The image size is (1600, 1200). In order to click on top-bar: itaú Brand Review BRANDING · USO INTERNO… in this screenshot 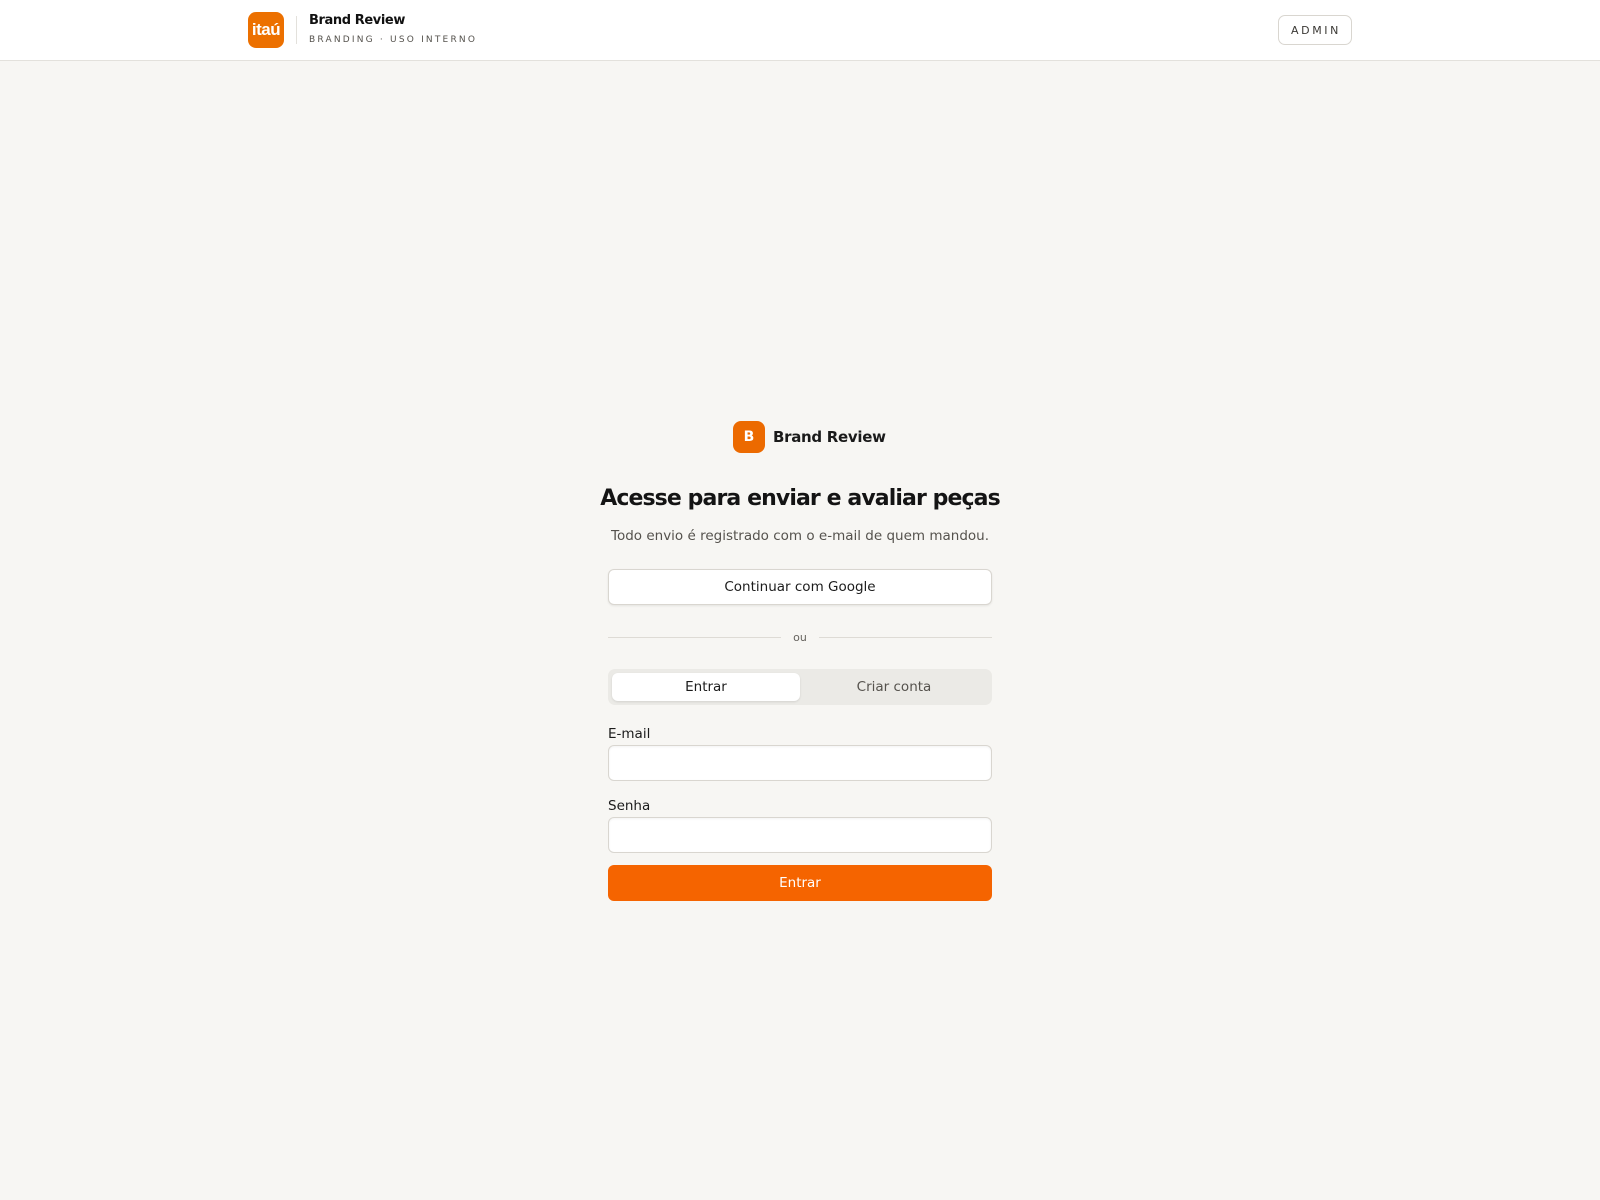, I will do `click(800, 30)`.